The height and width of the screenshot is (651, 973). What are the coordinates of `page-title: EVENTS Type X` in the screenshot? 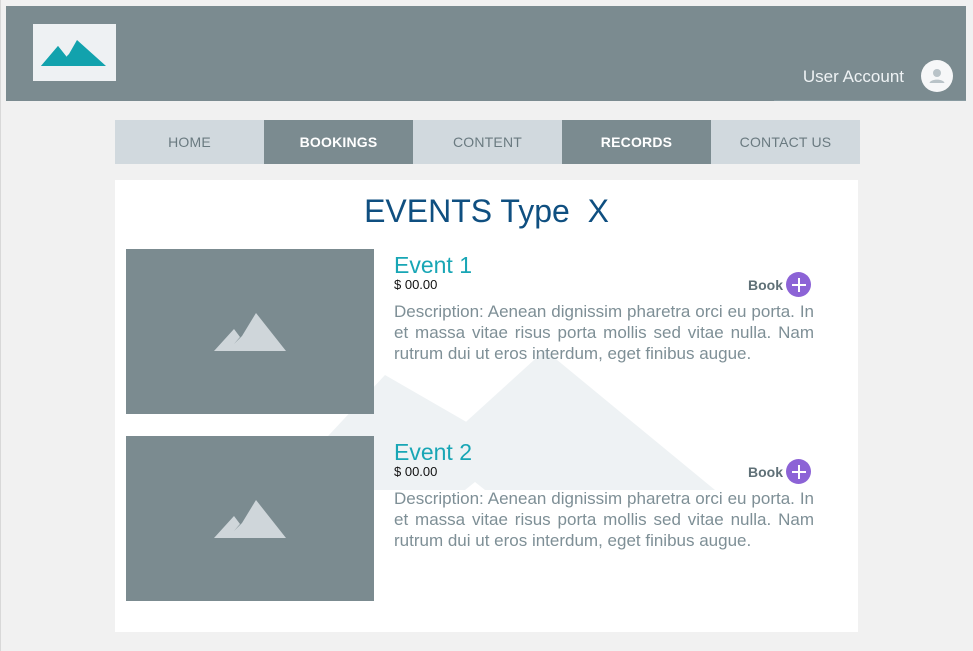 It's located at (486, 211).